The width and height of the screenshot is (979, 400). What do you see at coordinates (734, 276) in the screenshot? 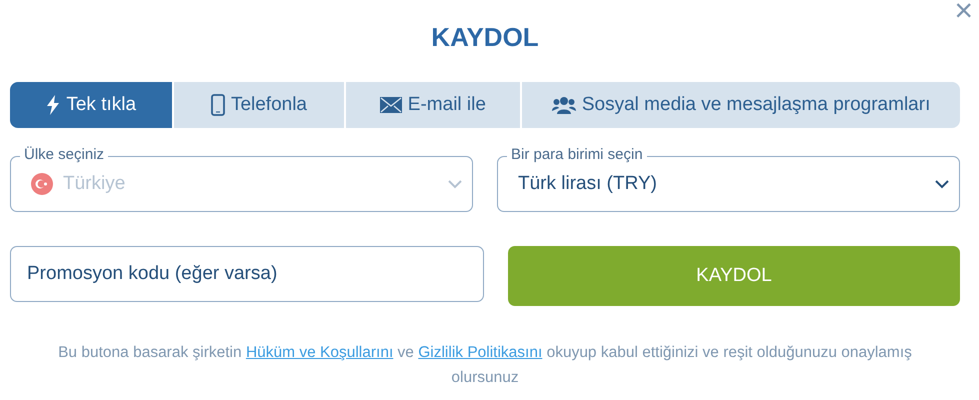
I see `register-button: KAYDOL` at bounding box center [734, 276].